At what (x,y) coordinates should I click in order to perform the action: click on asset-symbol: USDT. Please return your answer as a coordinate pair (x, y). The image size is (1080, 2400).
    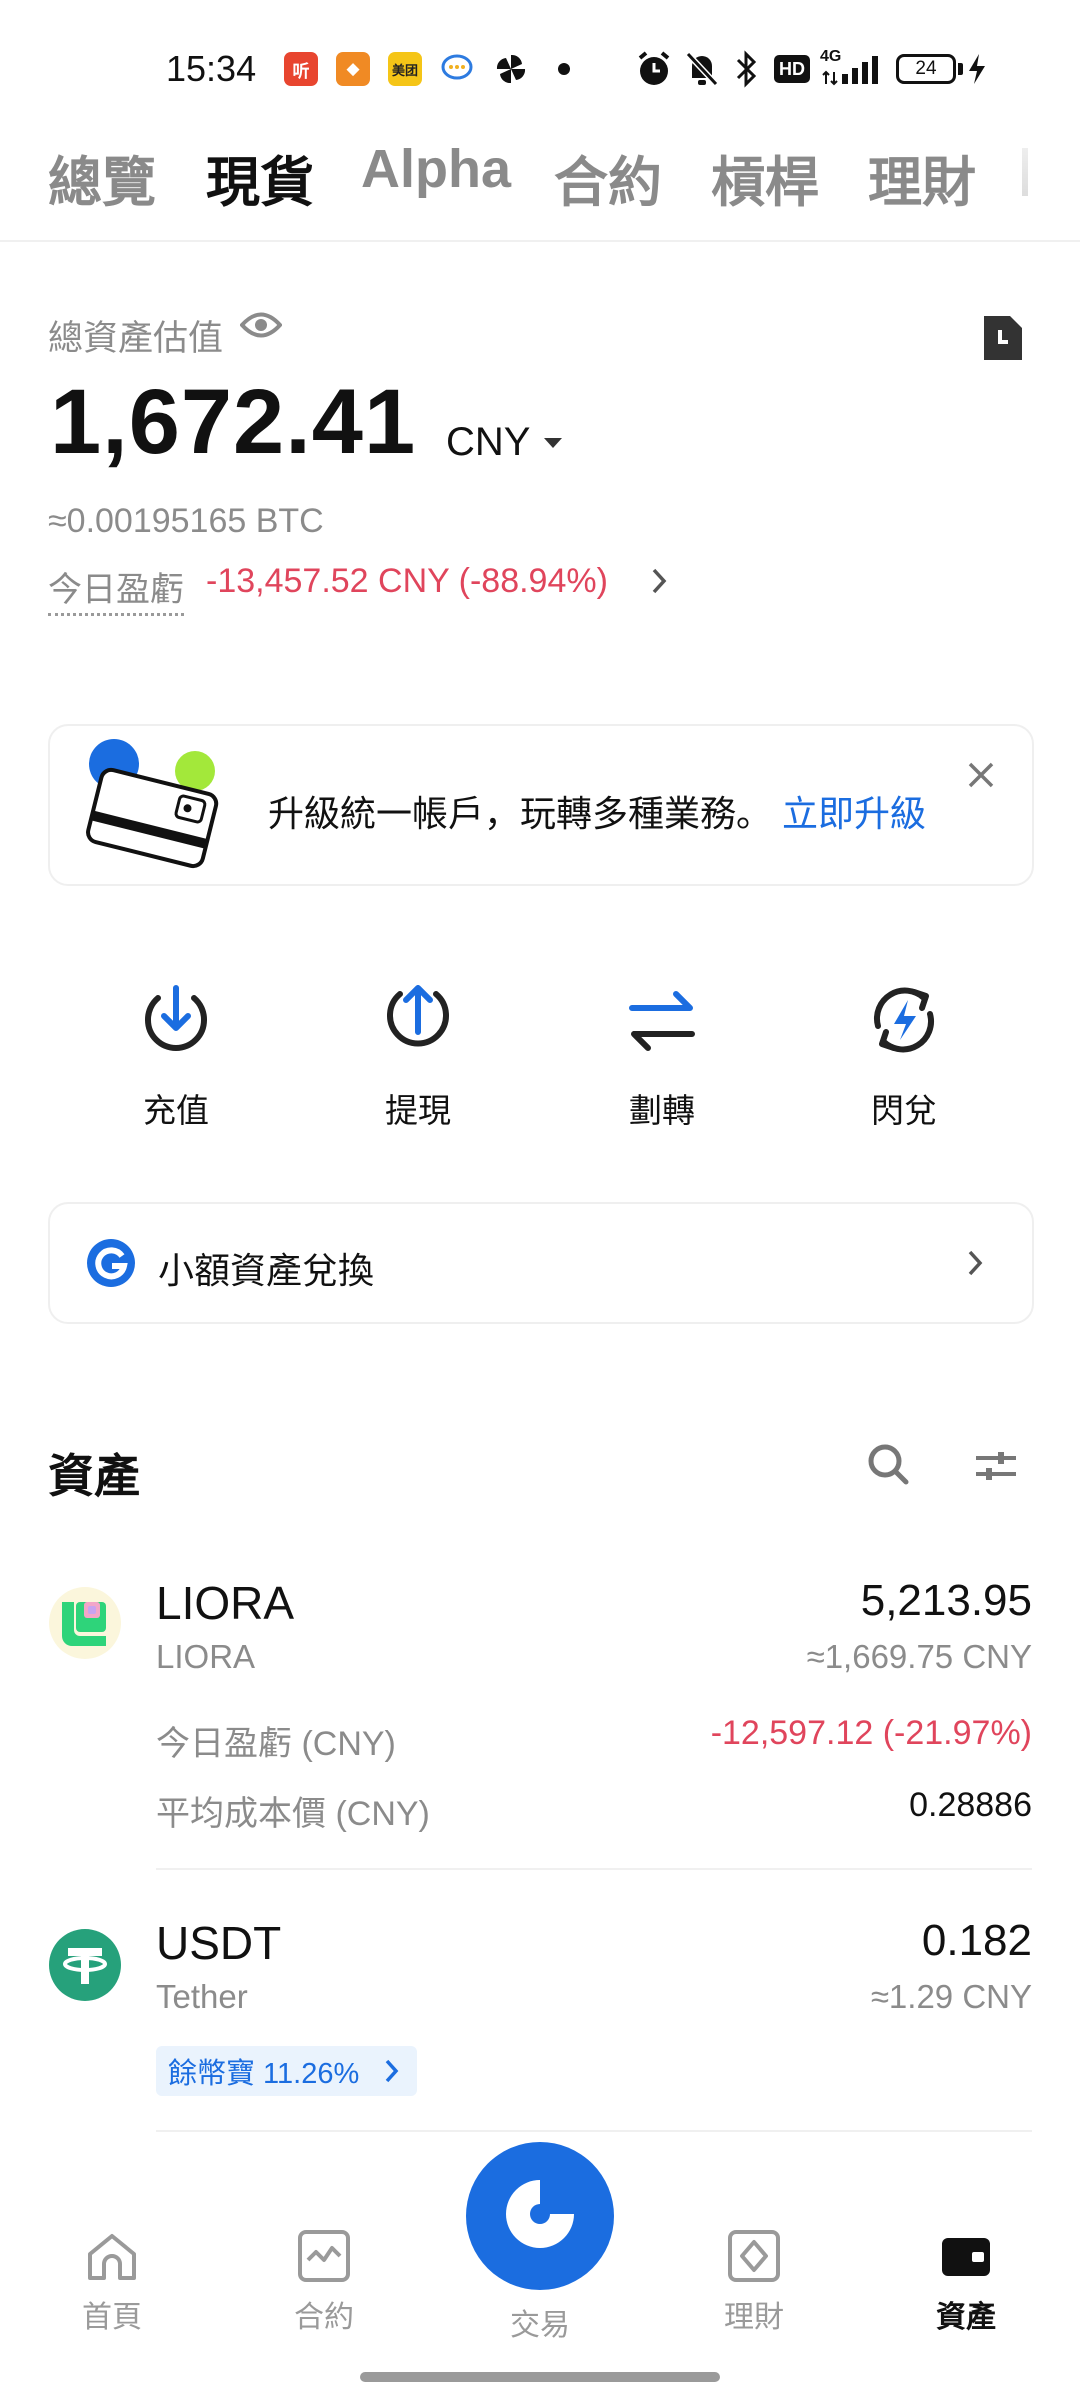
    Looking at the image, I should click on (218, 1943).